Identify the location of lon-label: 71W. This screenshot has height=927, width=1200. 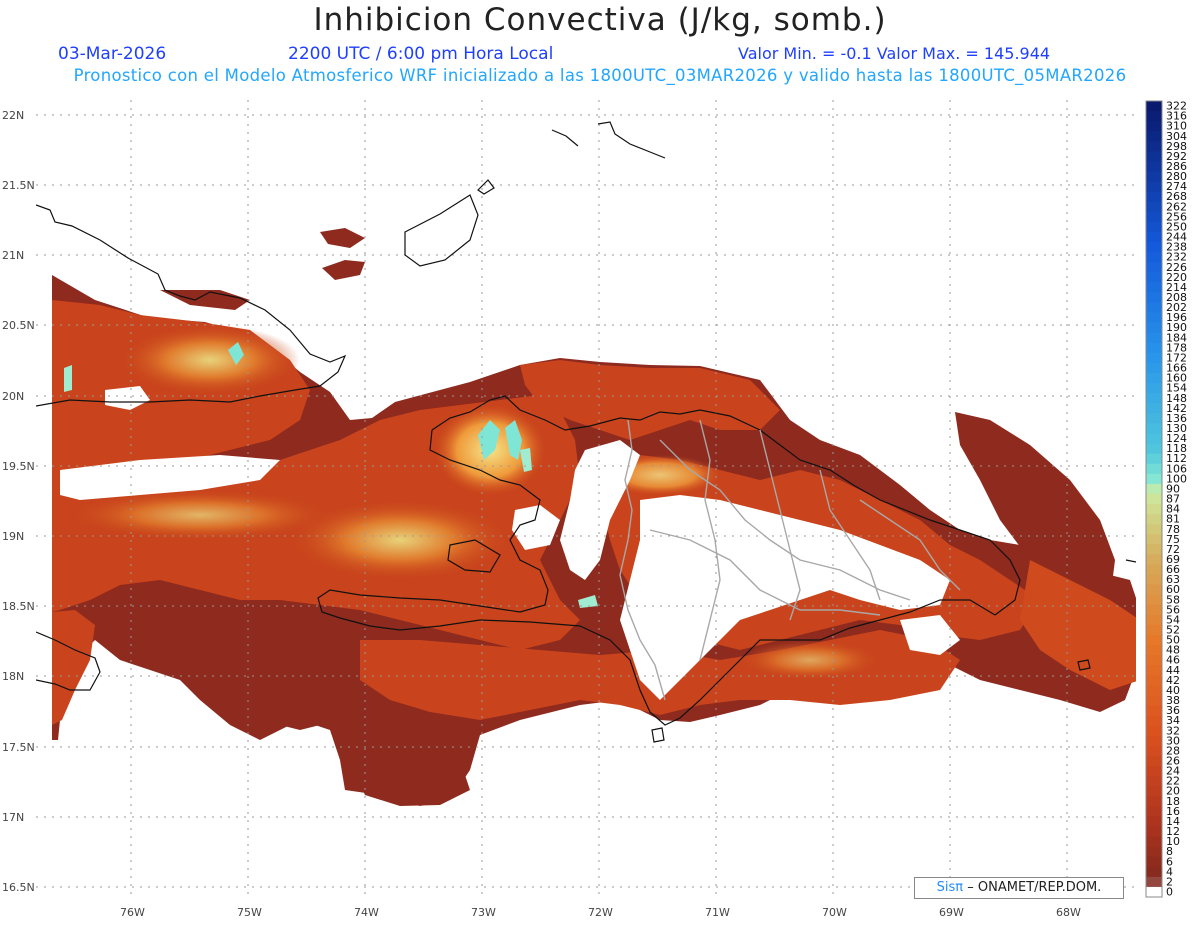
(717, 912).